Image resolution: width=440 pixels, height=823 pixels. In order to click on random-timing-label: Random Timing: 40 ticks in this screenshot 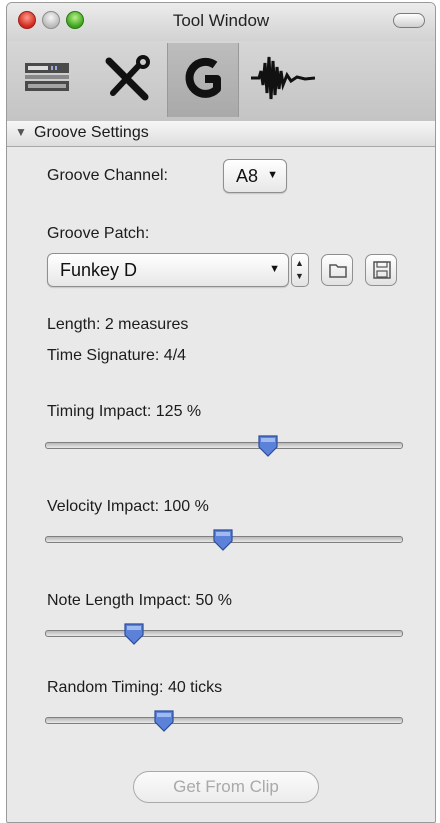, I will do `click(135, 687)`.